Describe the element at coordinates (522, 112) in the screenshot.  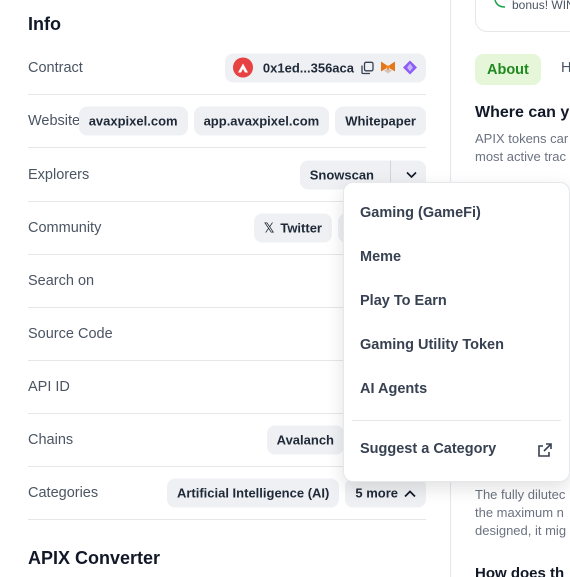
I see `where-to-buy-title: Where can y` at that location.